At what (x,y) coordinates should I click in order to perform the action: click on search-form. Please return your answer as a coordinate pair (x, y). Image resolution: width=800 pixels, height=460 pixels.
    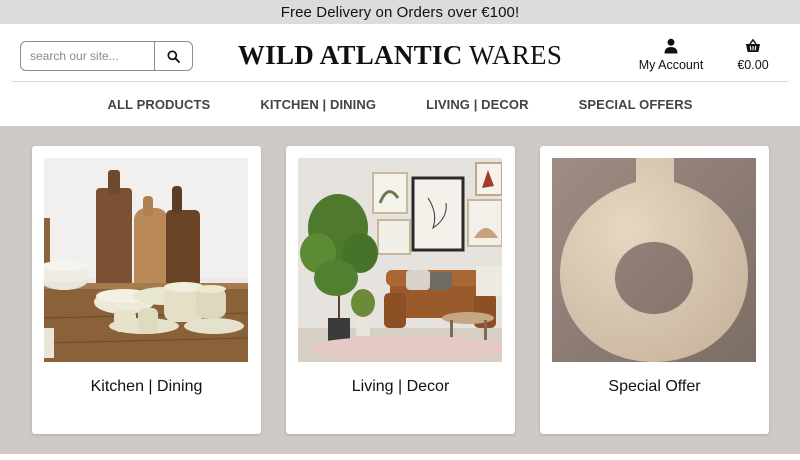
    Looking at the image, I should click on (106, 56).